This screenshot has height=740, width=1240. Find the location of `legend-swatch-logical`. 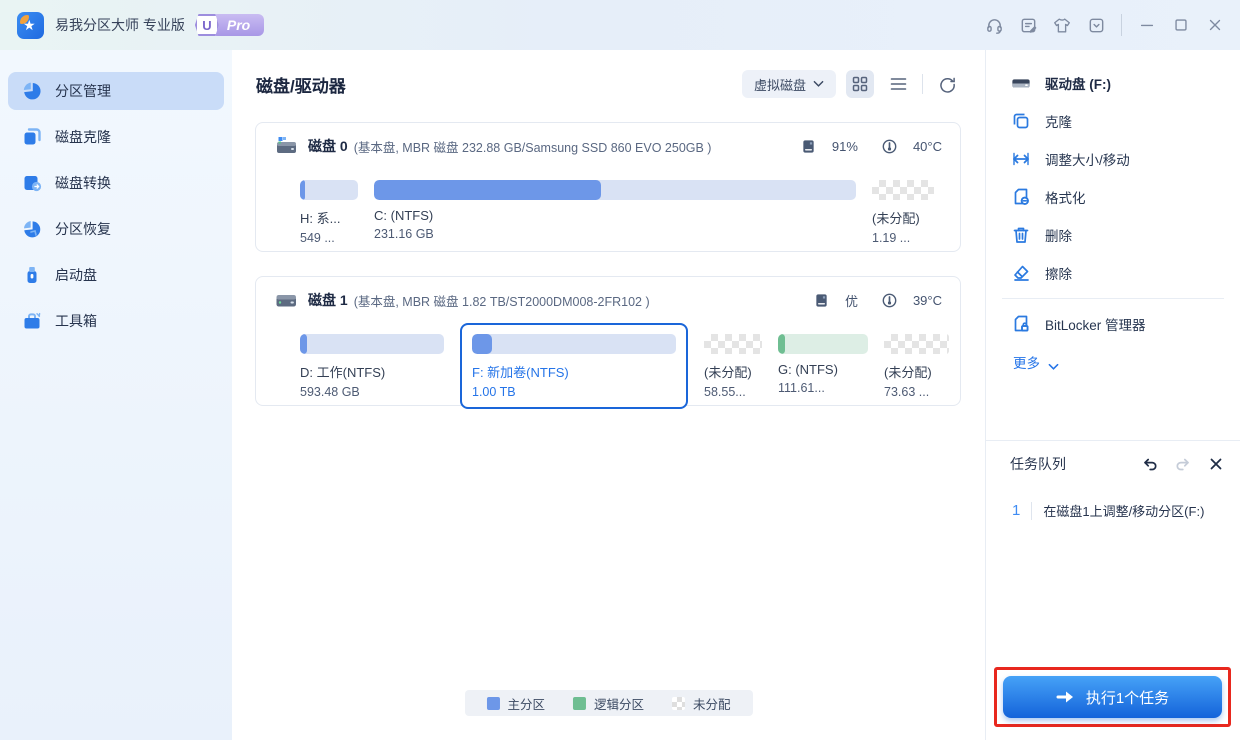

legend-swatch-logical is located at coordinates (579, 703).